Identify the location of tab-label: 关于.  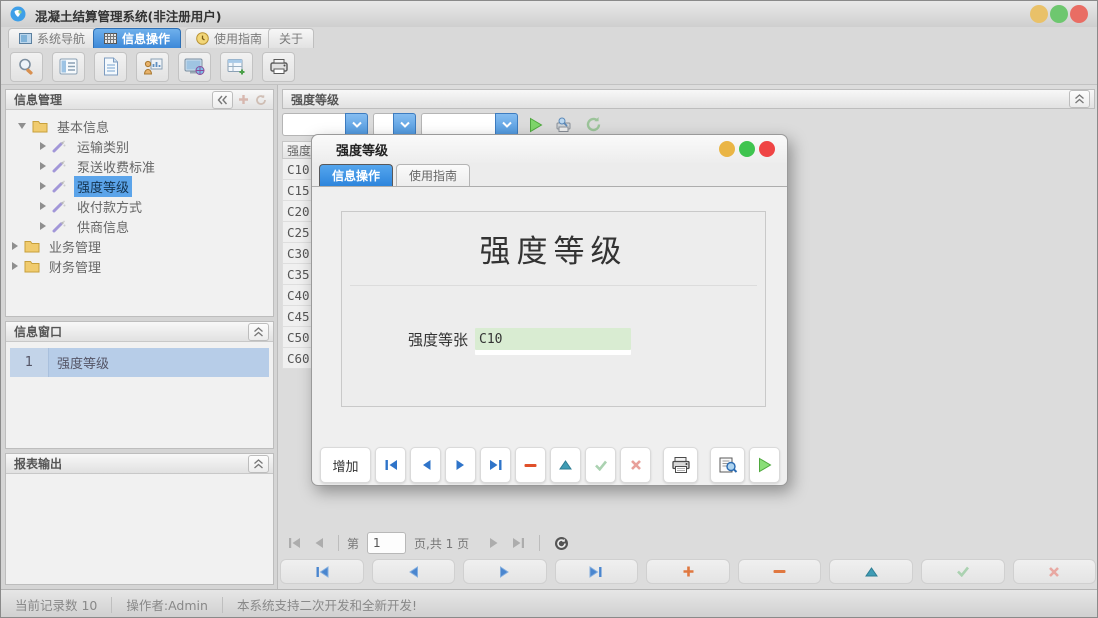
(291, 39).